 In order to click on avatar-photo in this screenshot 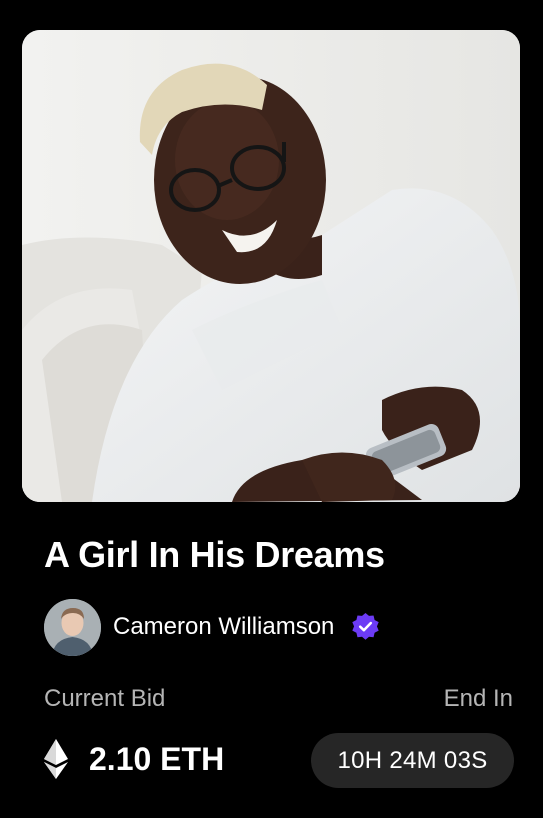, I will do `click(72, 627)`.